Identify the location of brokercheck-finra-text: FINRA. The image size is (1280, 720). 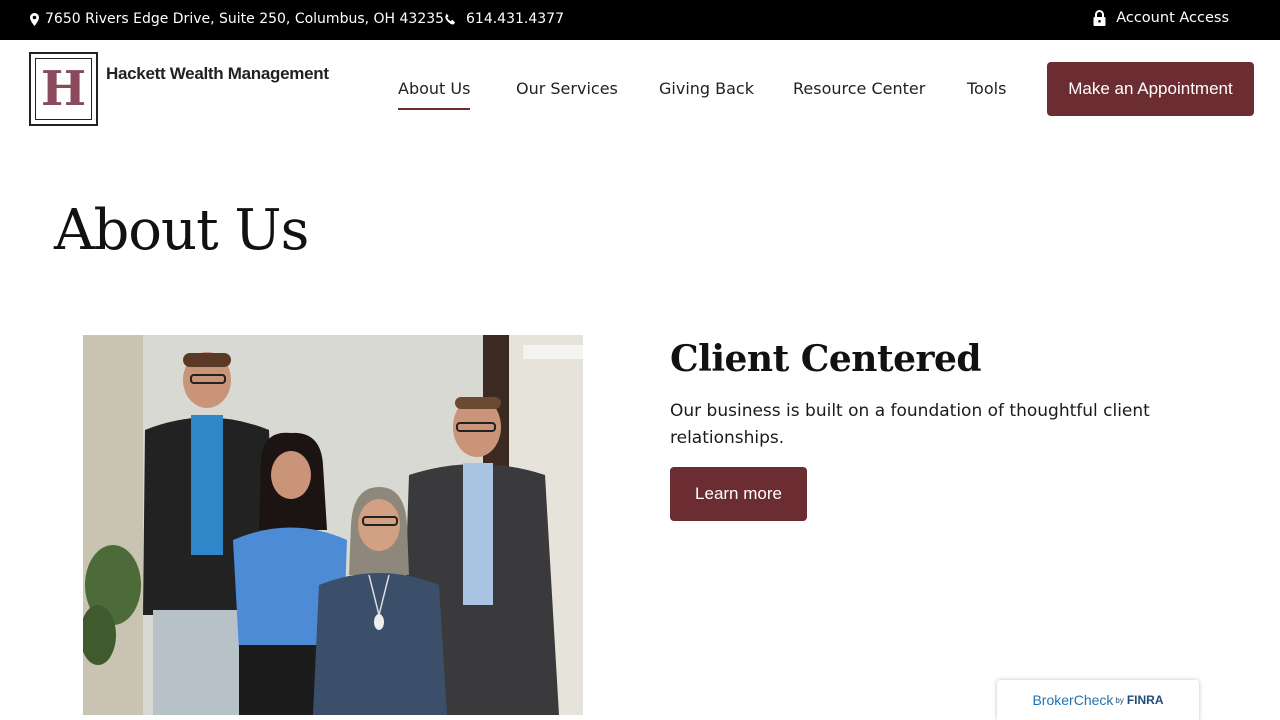
(1145, 700).